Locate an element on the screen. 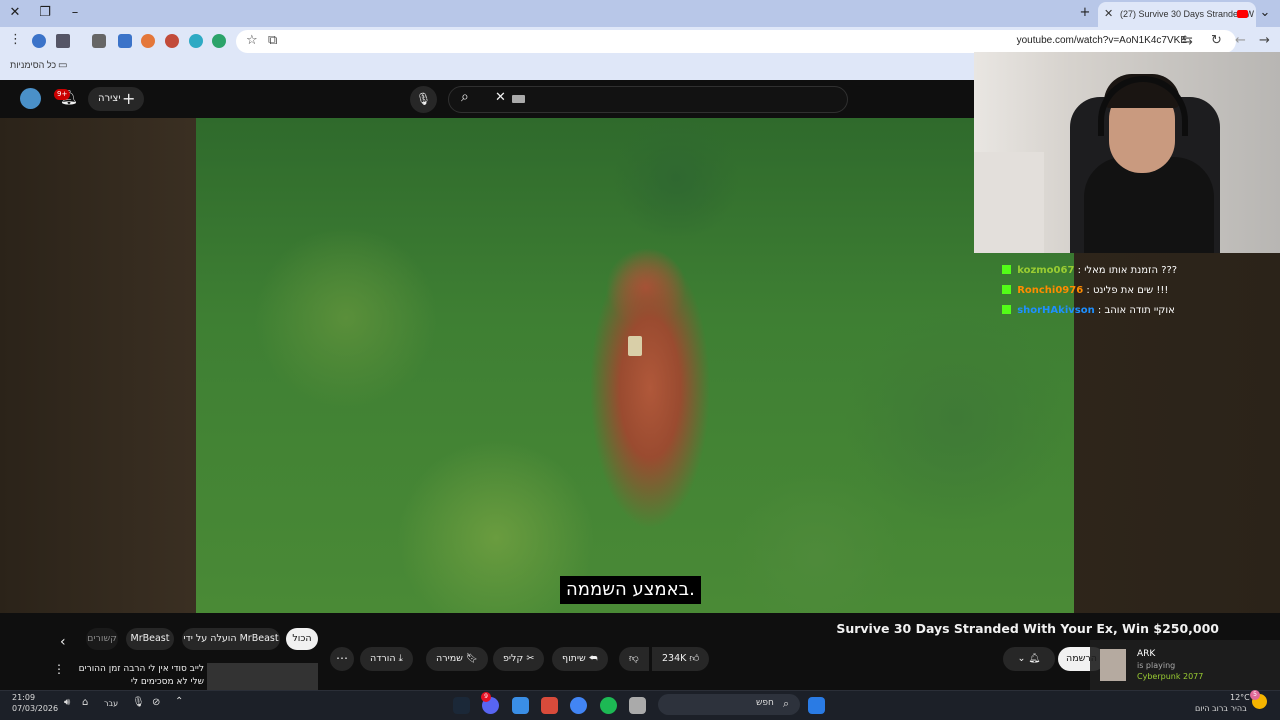 The image size is (1280, 720). clip-button: קליפ ✂ is located at coordinates (519, 659).